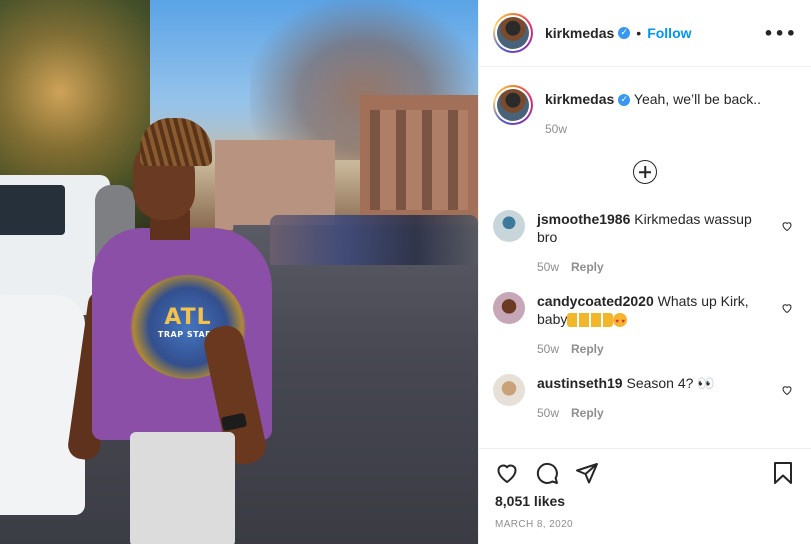 Image resolution: width=811 pixels, height=544 pixels. I want to click on comment-username: candycoated2020, so click(595, 301).